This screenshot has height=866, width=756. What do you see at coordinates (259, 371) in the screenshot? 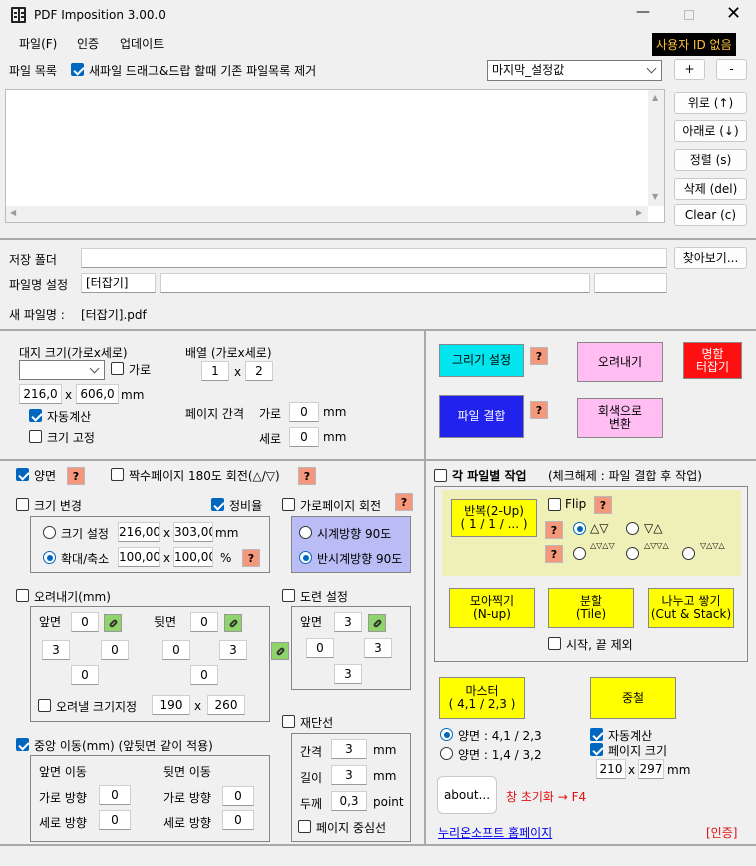
I see `arrange-rows-input: 2` at bounding box center [259, 371].